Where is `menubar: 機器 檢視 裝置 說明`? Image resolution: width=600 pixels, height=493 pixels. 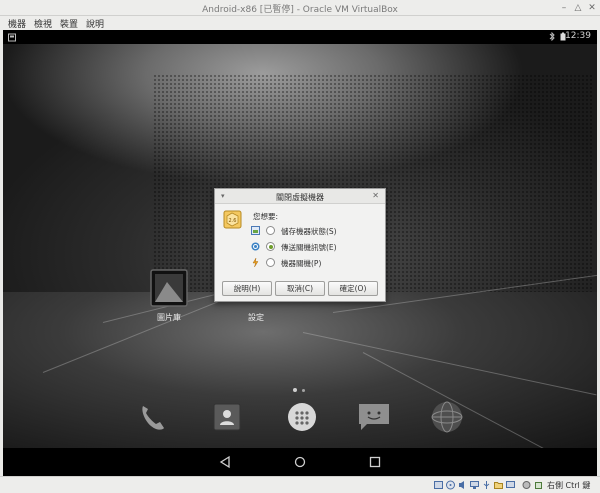 menubar: 機器 檢視 裝置 說明 is located at coordinates (300, 23).